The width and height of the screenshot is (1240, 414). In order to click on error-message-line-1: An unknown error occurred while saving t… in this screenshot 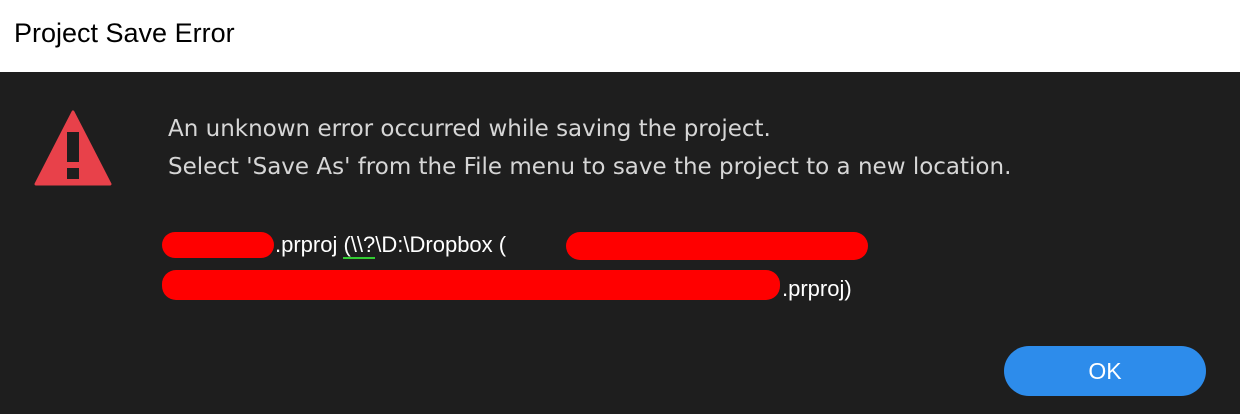, I will do `click(469, 129)`.